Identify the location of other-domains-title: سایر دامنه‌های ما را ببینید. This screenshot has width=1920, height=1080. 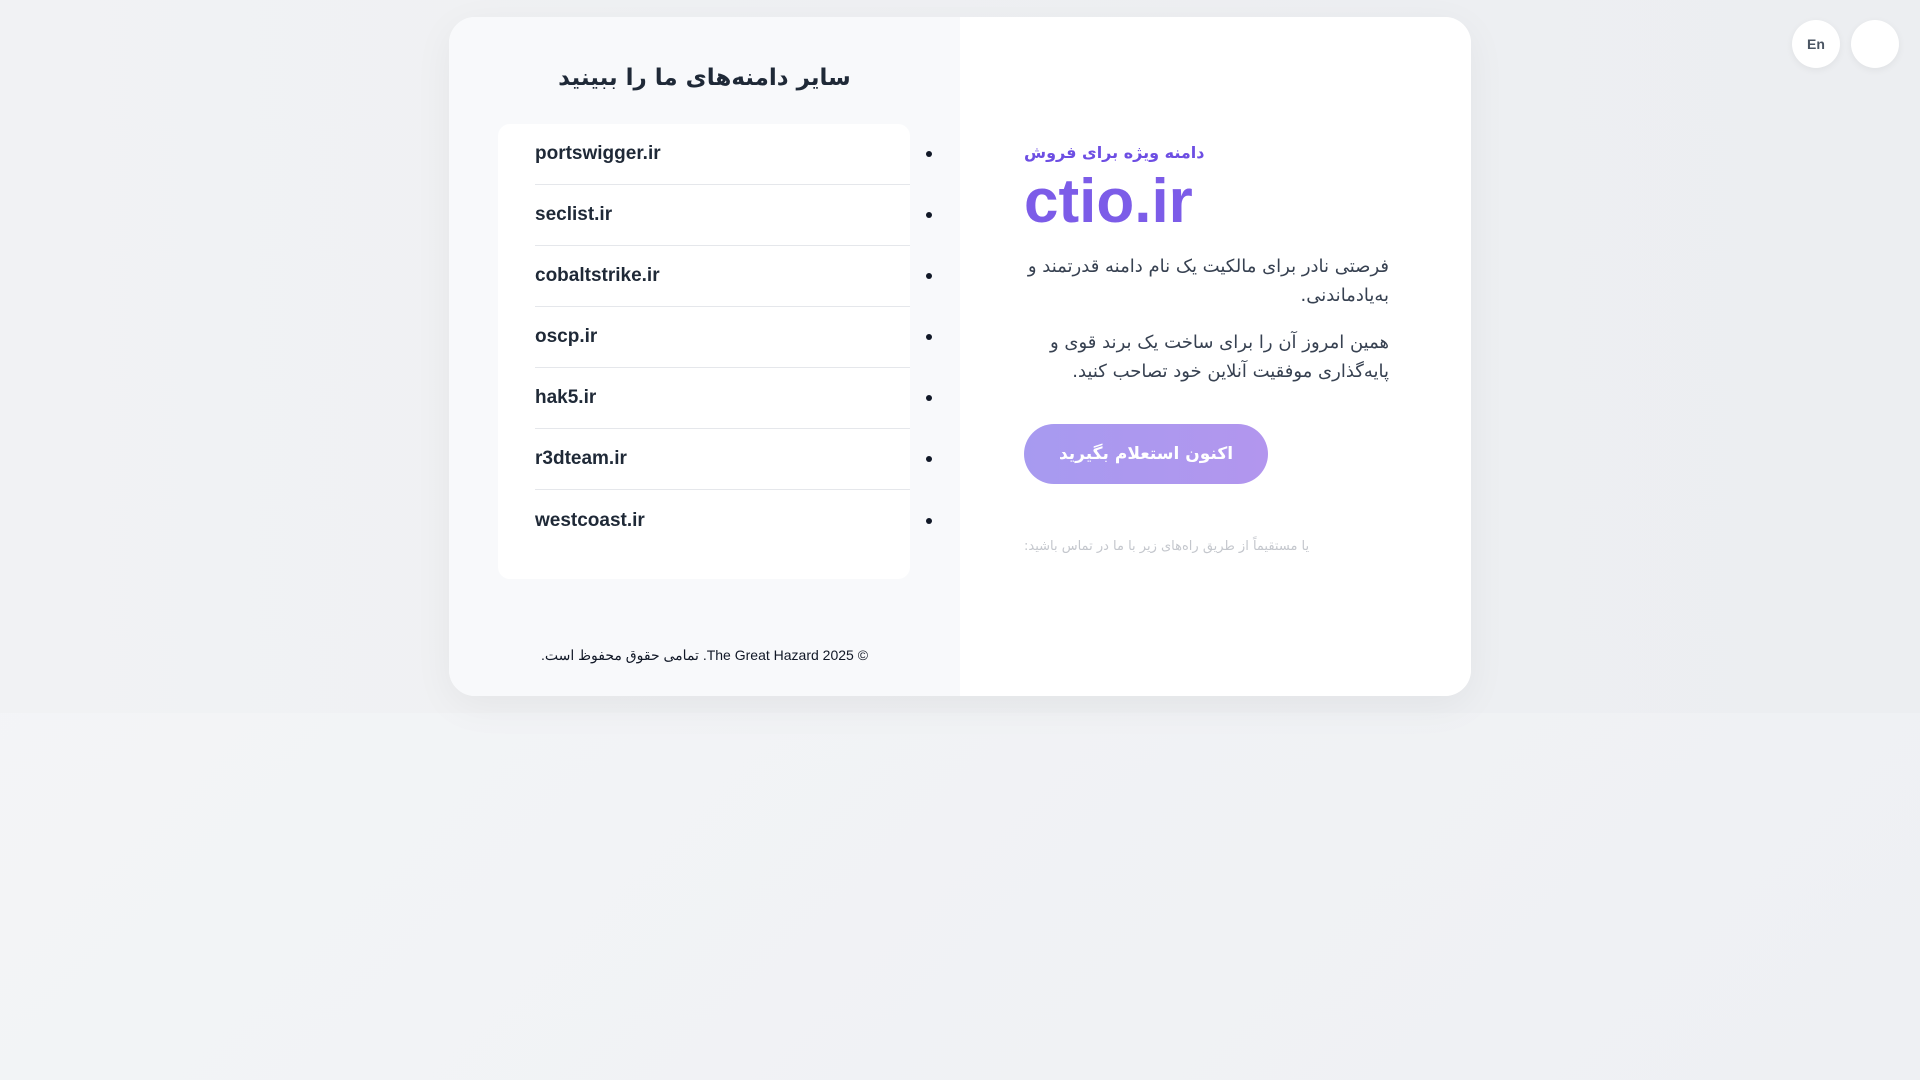
(704, 78).